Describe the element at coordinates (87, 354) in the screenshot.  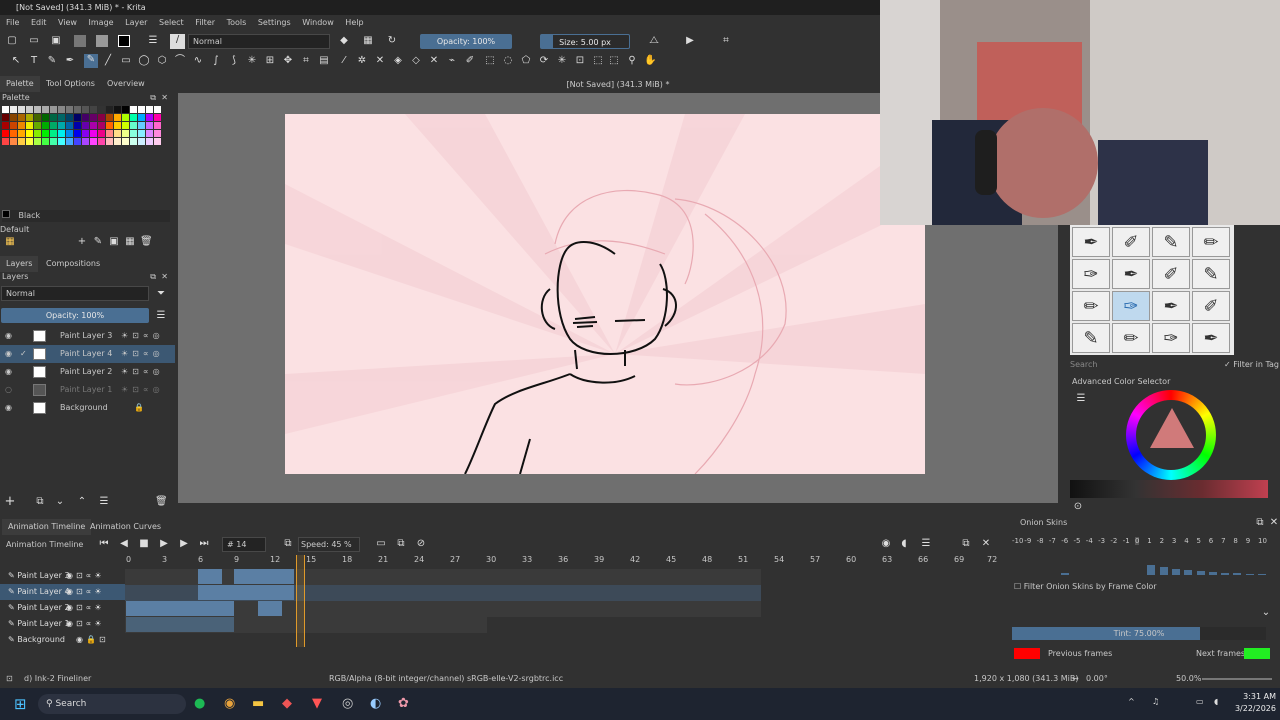
I see `layer-row: ◉ ✓ Paint Layer 4 ☀⊡∝◎` at that location.